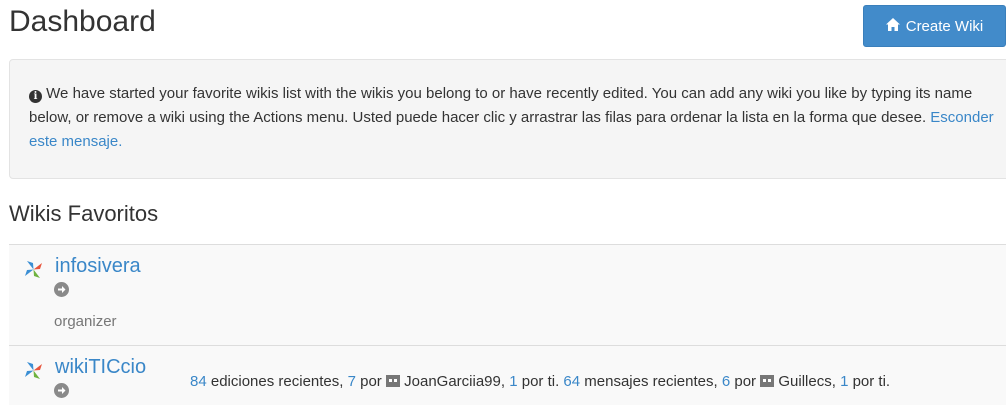  I want to click on recent-edits-label: ediciones recientes,, so click(277, 381).